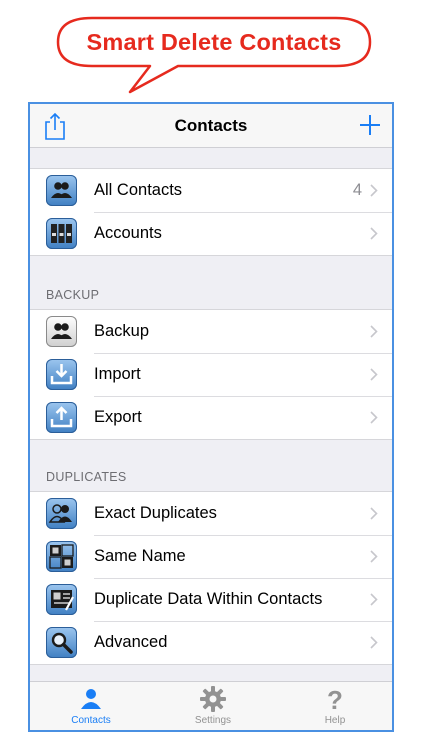  I want to click on accounts-row: Accounts, so click(211, 233).